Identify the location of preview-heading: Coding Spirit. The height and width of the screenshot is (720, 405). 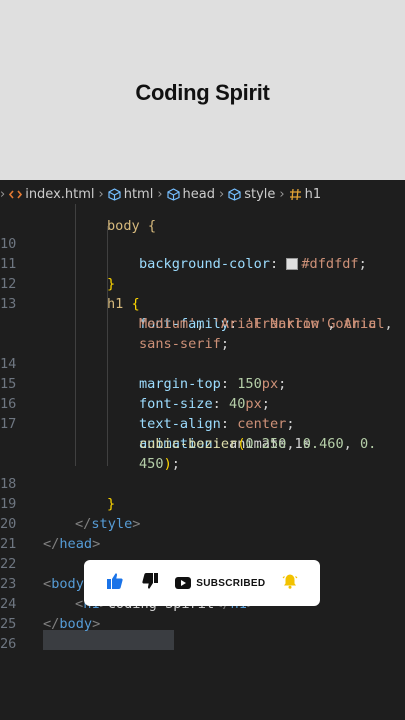
(202, 92).